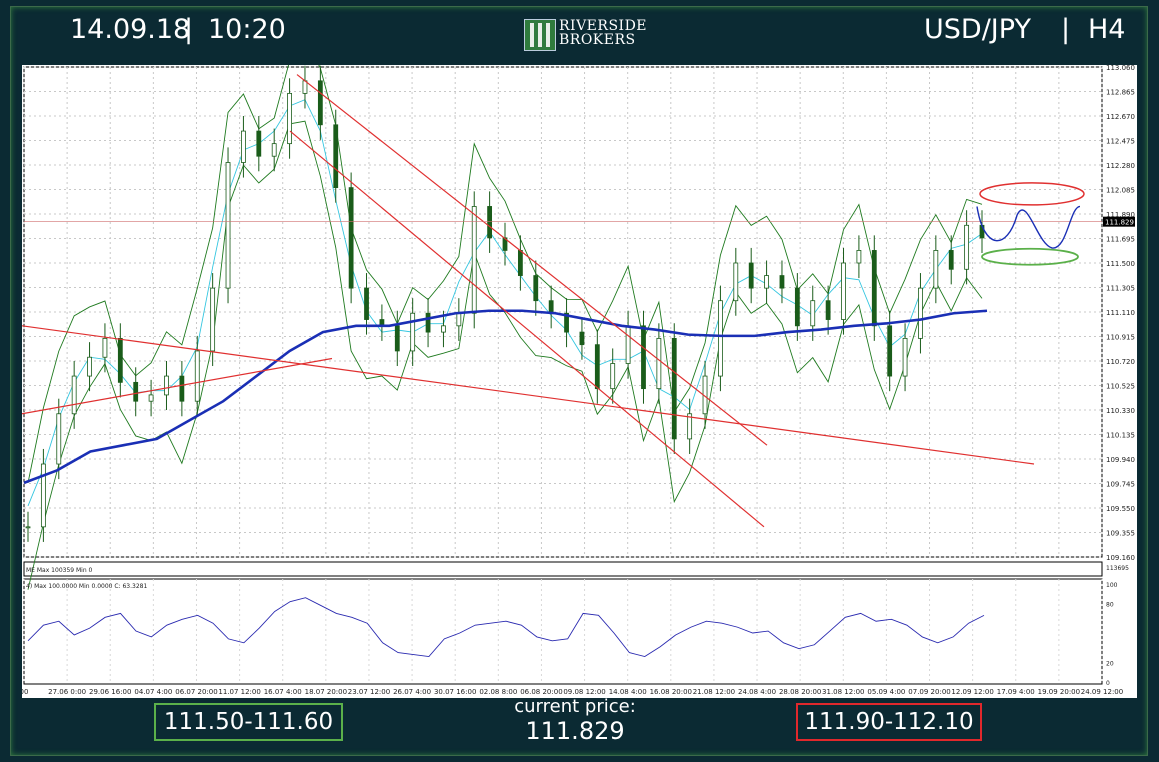  What do you see at coordinates (326, 692) in the screenshot?
I see `x-tick-label: 18.07 20:00` at bounding box center [326, 692].